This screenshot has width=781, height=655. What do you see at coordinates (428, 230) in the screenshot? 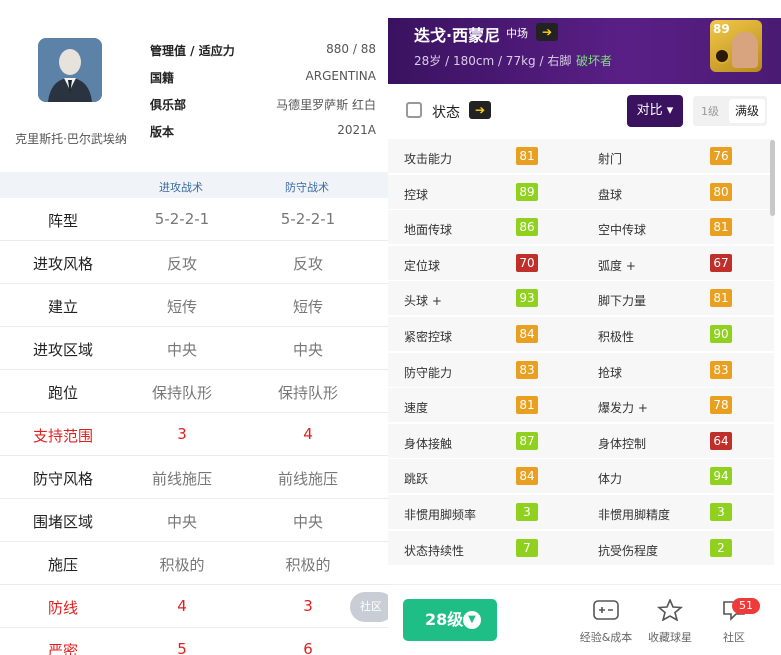
I see `stat-name: 地面传球` at bounding box center [428, 230].